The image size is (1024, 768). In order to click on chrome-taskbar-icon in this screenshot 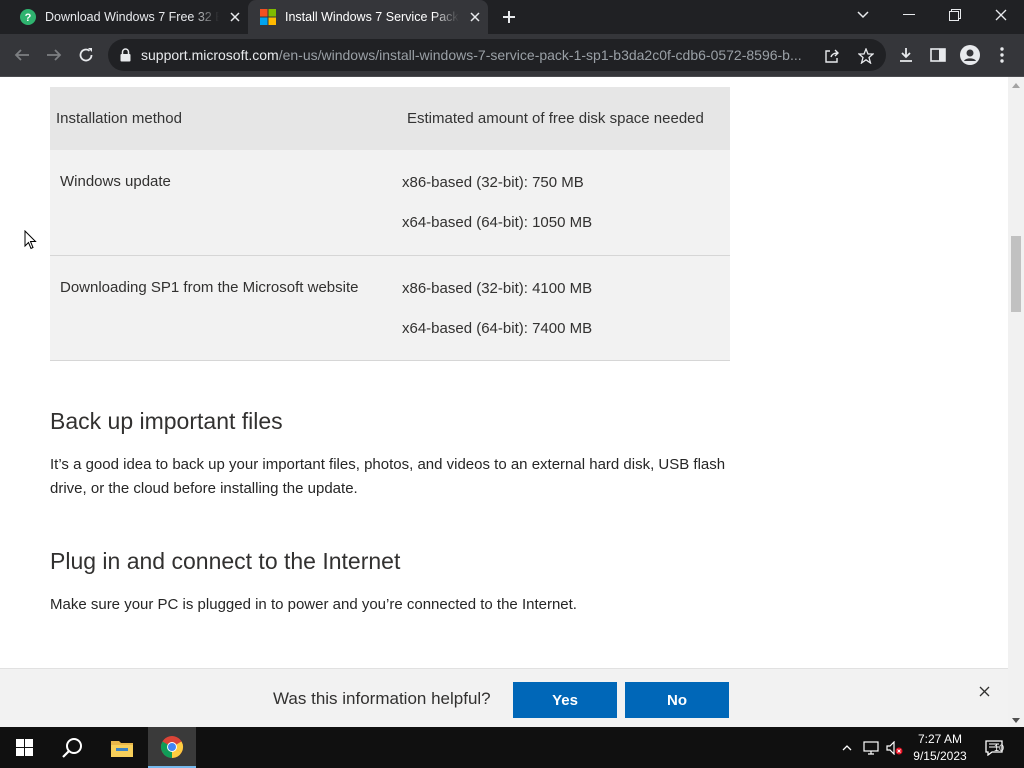, I will do `click(172, 747)`.